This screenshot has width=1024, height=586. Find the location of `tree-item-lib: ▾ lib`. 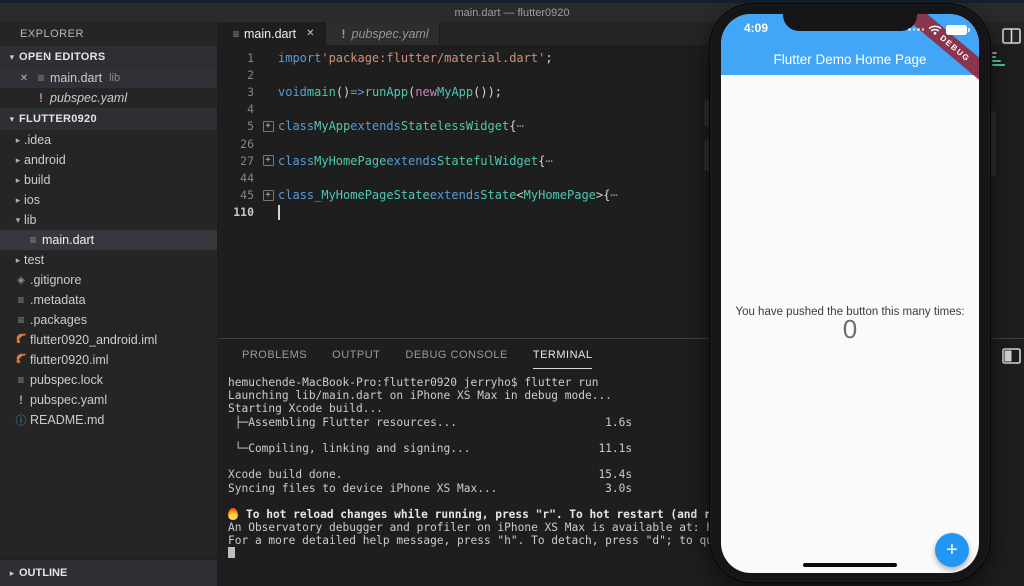

tree-item-lib: ▾ lib is located at coordinates (108, 220).